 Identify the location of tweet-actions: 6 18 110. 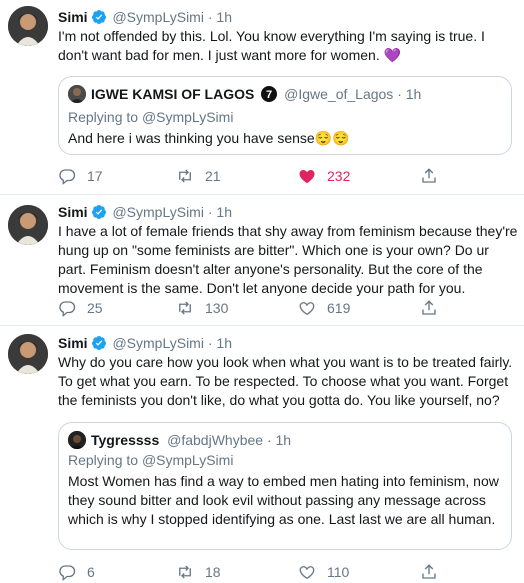
(258, 572).